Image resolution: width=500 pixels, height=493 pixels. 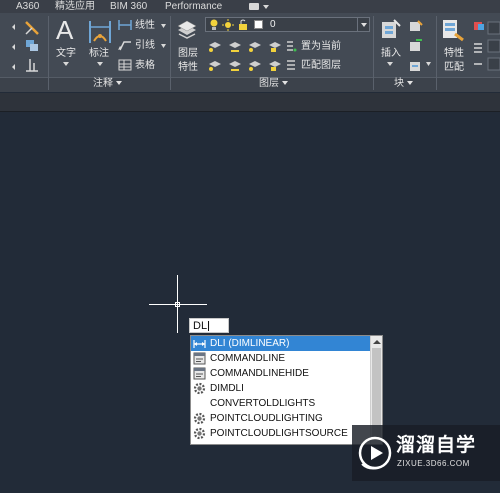 What do you see at coordinates (269, 83) in the screenshot?
I see `layers-panel-title-text: 图层` at bounding box center [269, 83].